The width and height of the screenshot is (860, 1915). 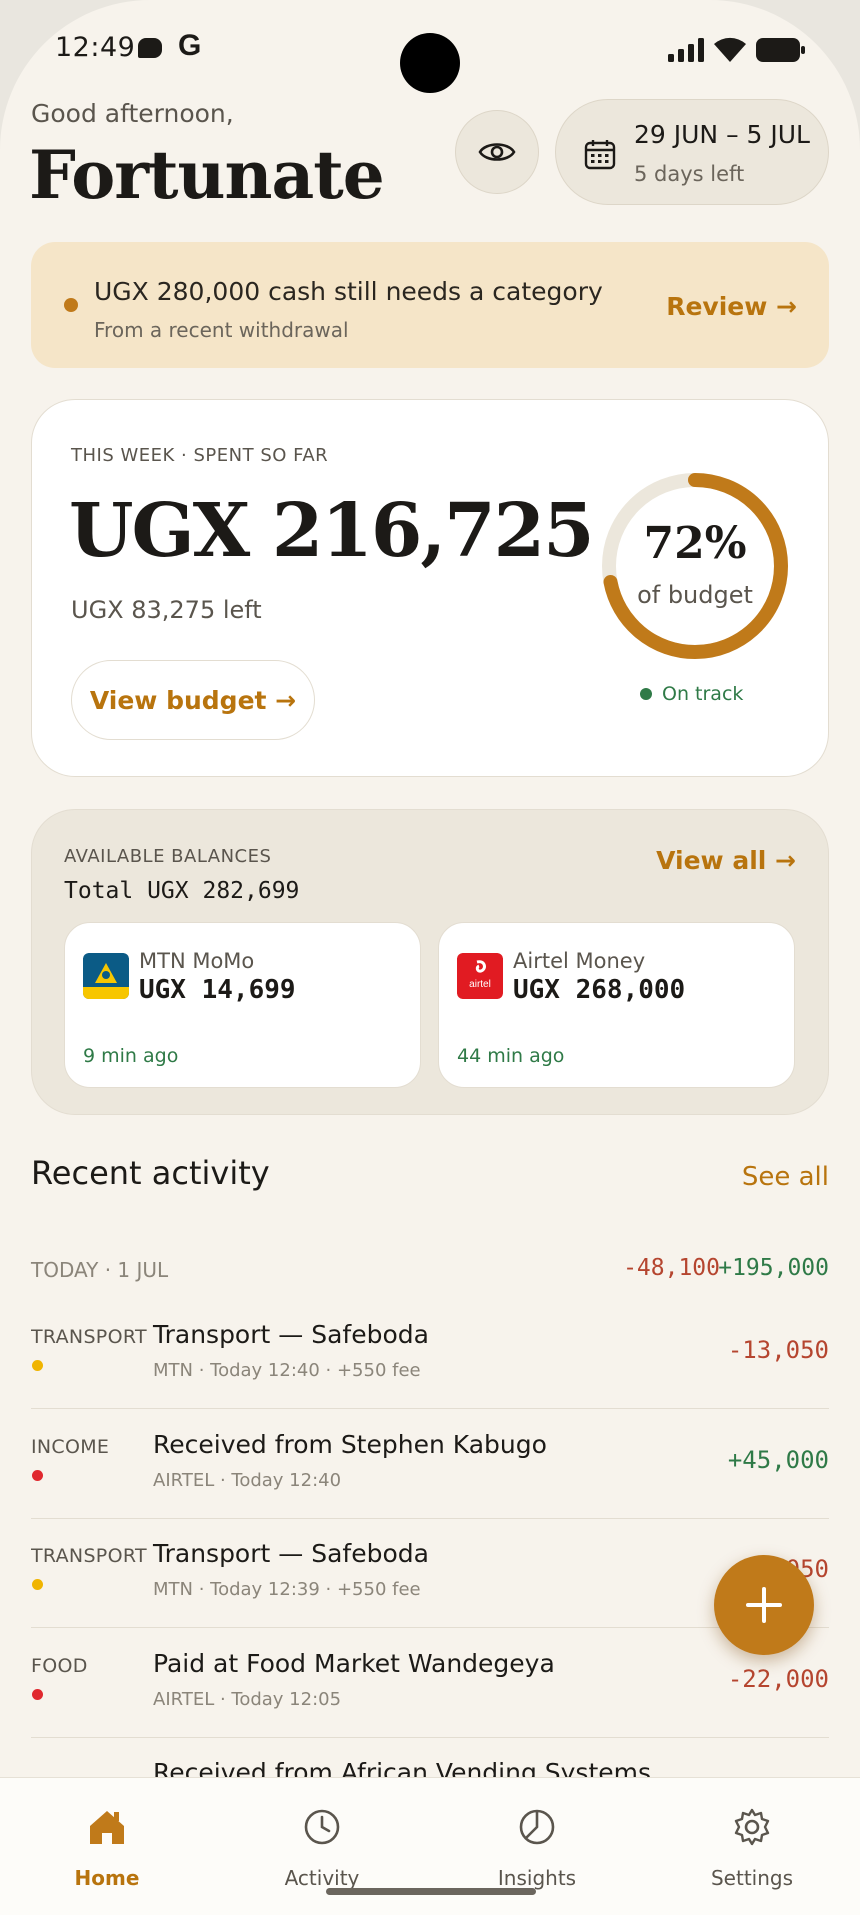 I want to click on transaction-title: Paid at Food Market Wandegeya, so click(x=354, y=1663).